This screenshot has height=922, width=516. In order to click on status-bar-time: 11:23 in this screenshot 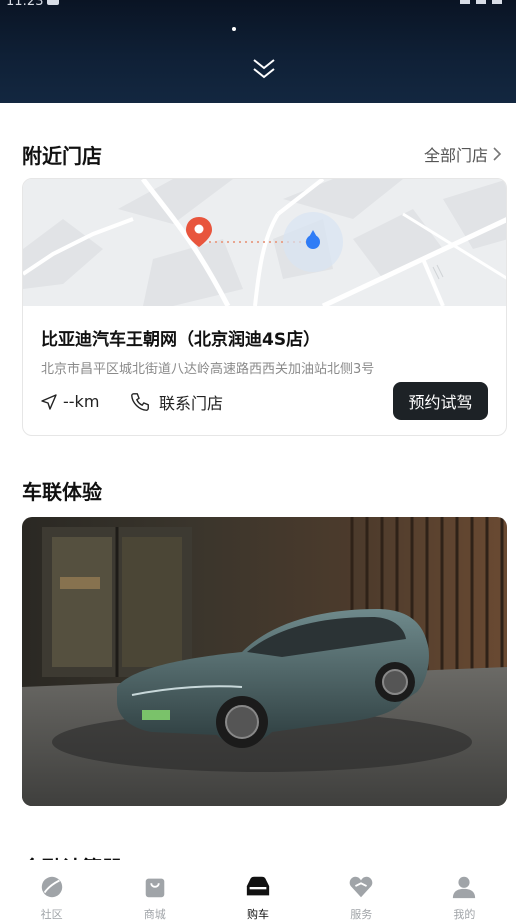, I will do `click(33, 4)`.